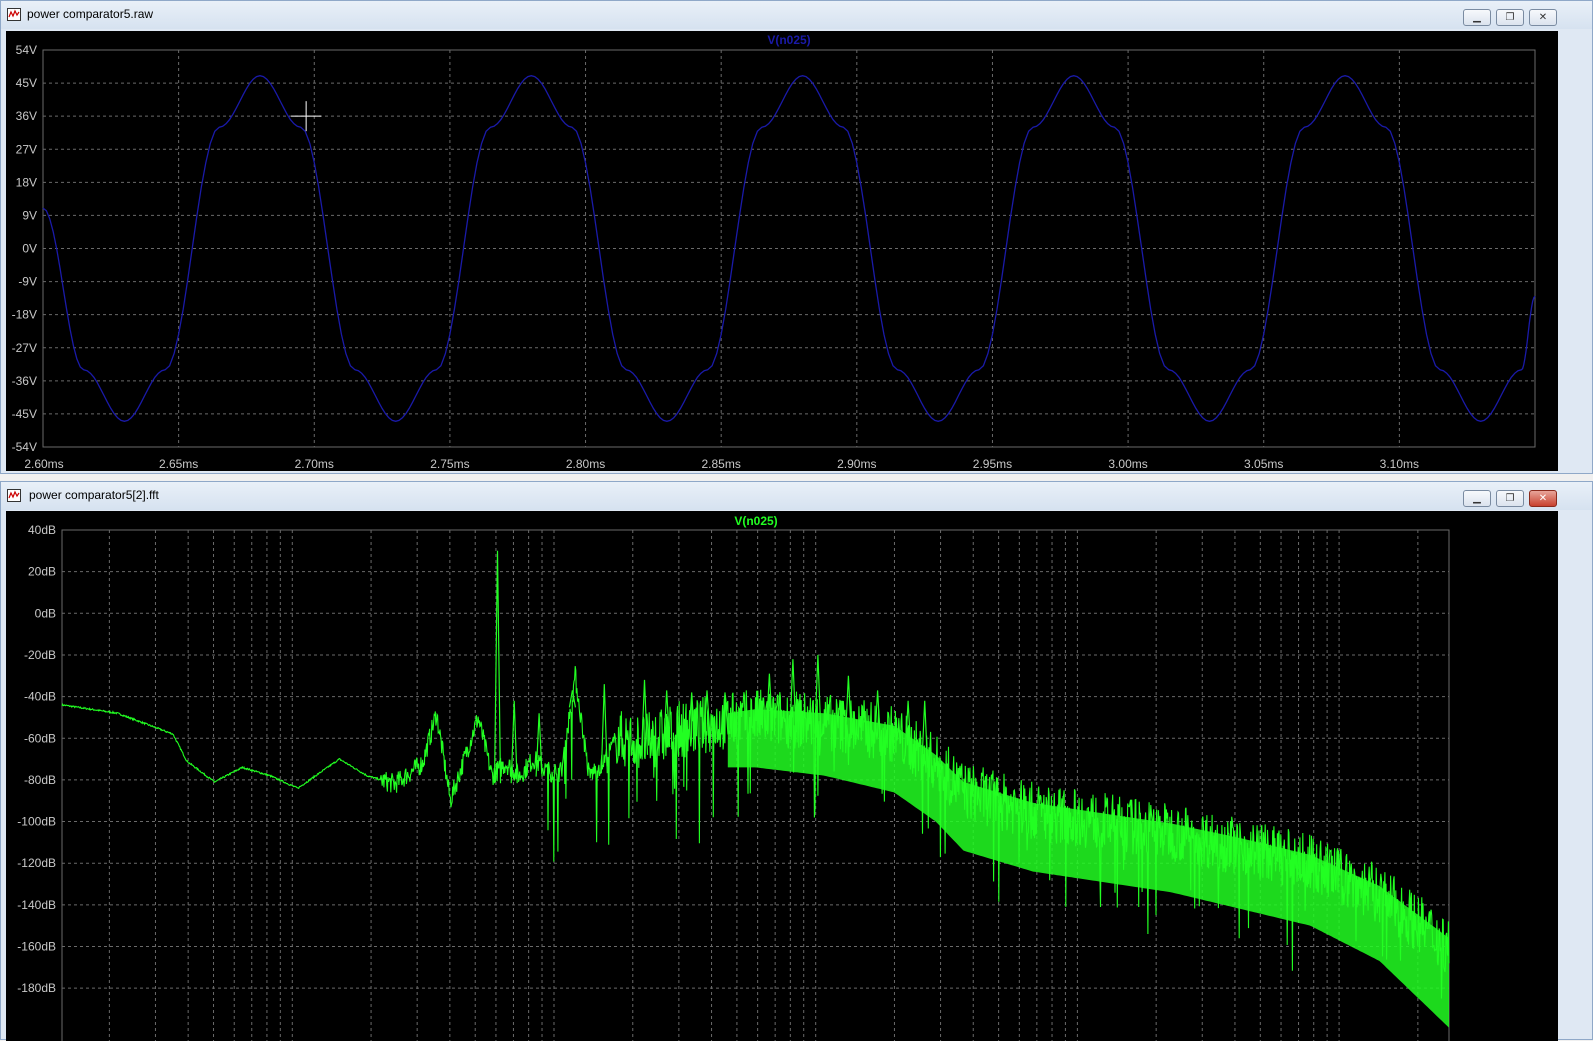  I want to click on y-tick-label: 36V, so click(26, 116).